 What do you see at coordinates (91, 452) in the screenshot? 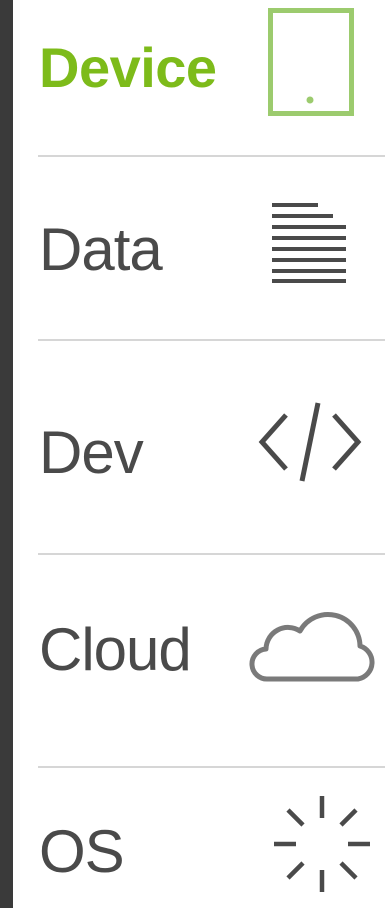
I see `nav-item-label: Dev` at bounding box center [91, 452].